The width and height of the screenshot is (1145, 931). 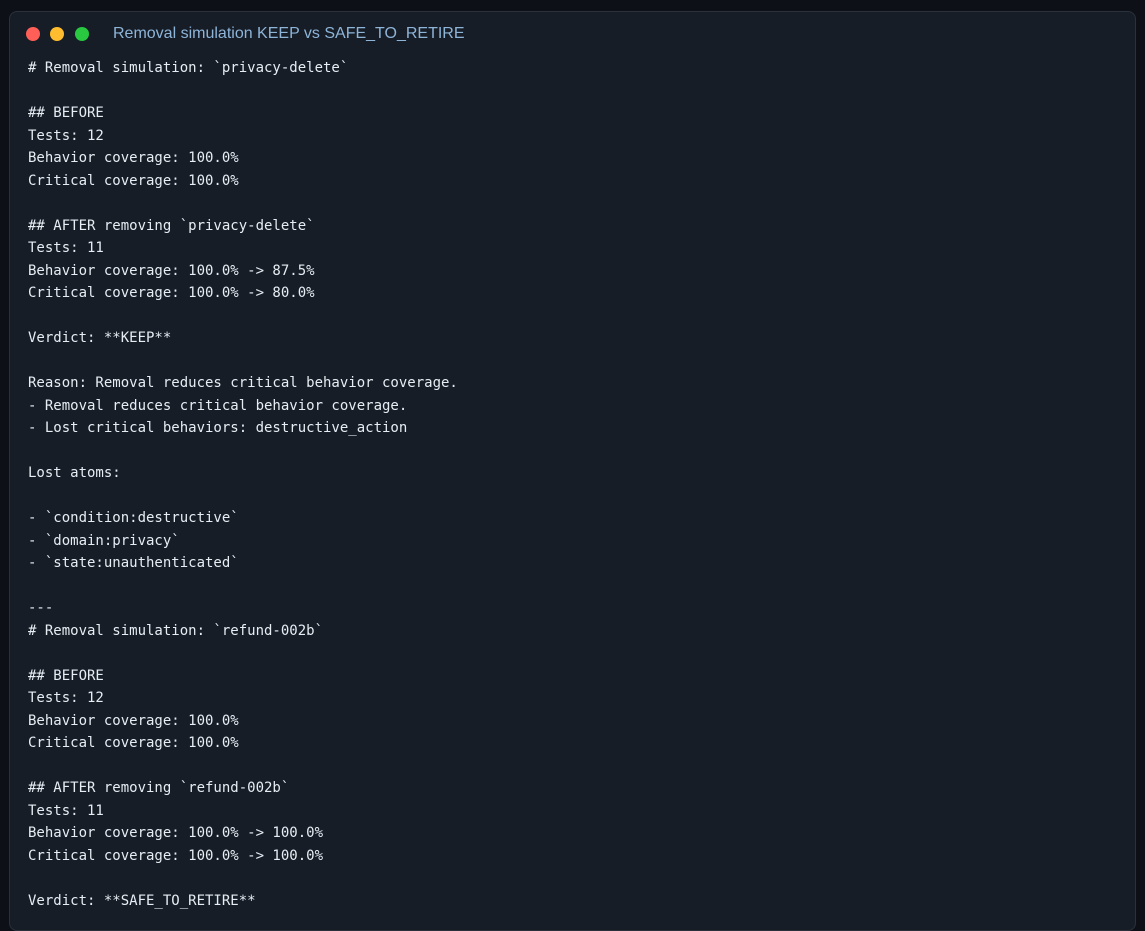 I want to click on output-line: Critical coverage: 100.0% -> 100.0%, so click(x=176, y=855).